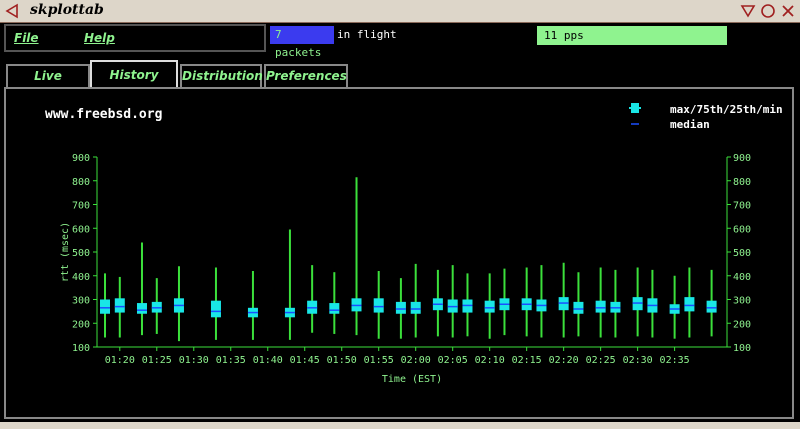 The width and height of the screenshot is (800, 429). What do you see at coordinates (81, 348) in the screenshot?
I see `y-tick-label-left: 100` at bounding box center [81, 348].